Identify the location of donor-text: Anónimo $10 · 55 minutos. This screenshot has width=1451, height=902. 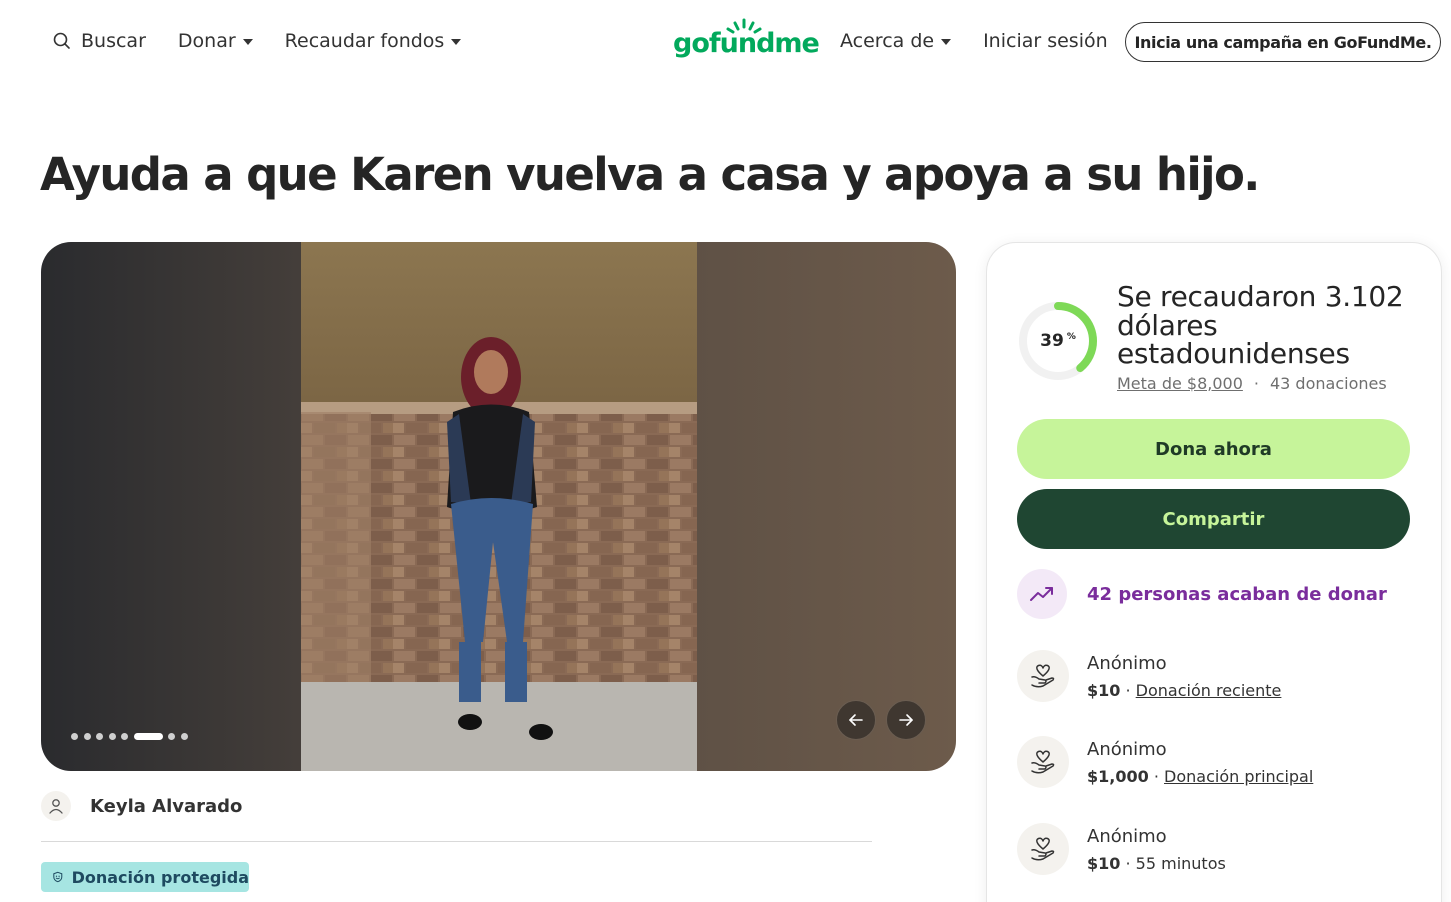
(1156, 848).